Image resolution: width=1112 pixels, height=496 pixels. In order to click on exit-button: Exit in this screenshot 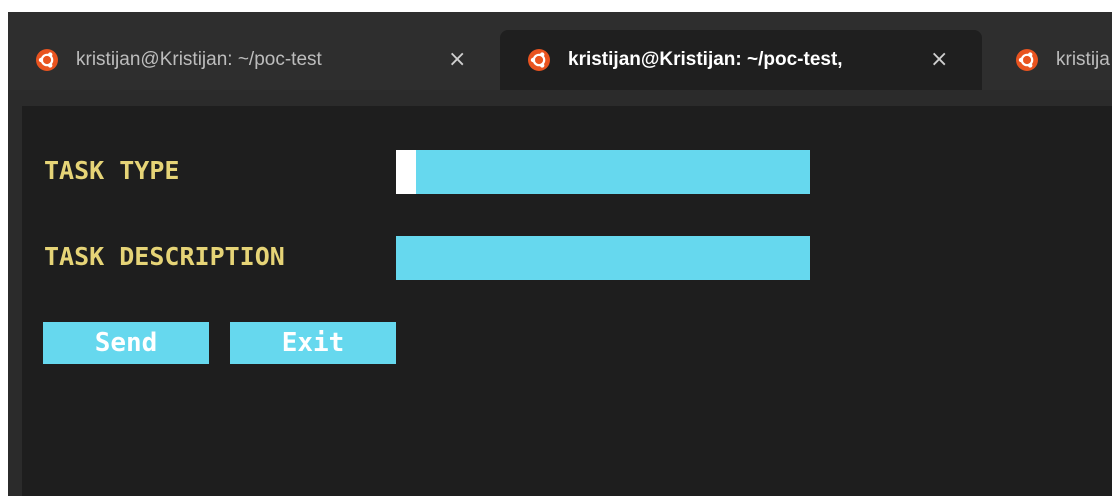, I will do `click(313, 343)`.